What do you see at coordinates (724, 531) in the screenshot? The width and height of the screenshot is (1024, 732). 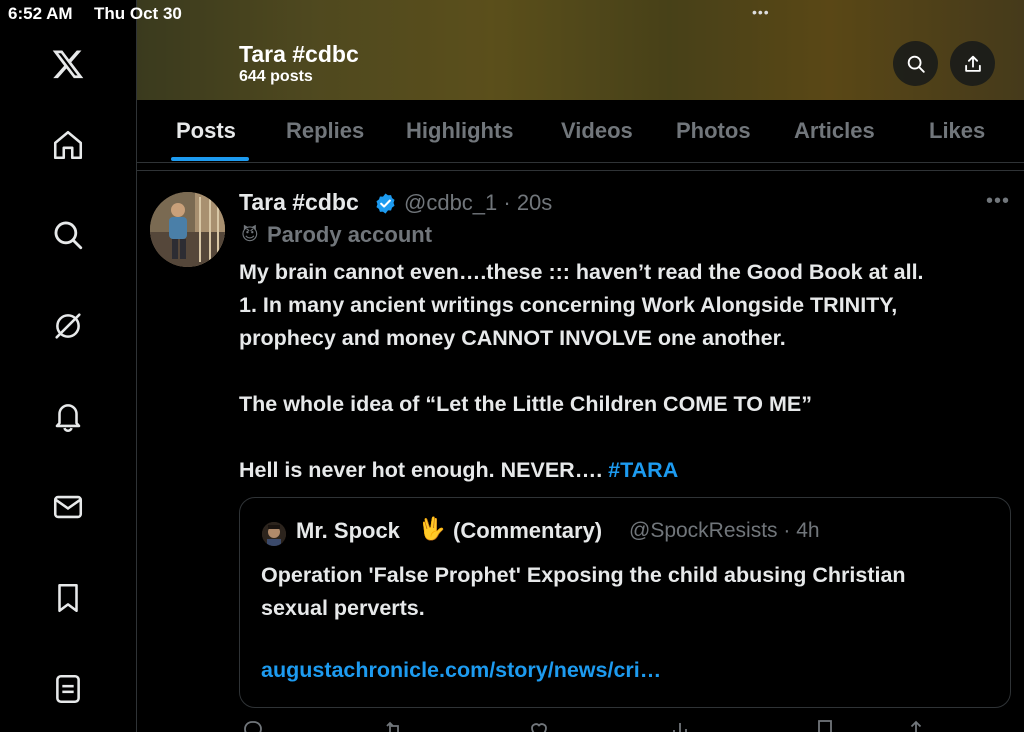 I see `quoted-handle-time: @SpockResists · 4h` at bounding box center [724, 531].